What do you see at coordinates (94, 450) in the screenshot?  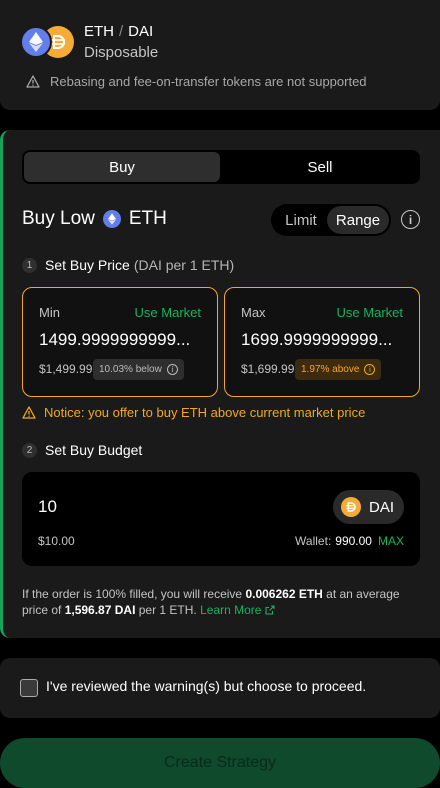 I see `step-title: Set Buy Budget` at bounding box center [94, 450].